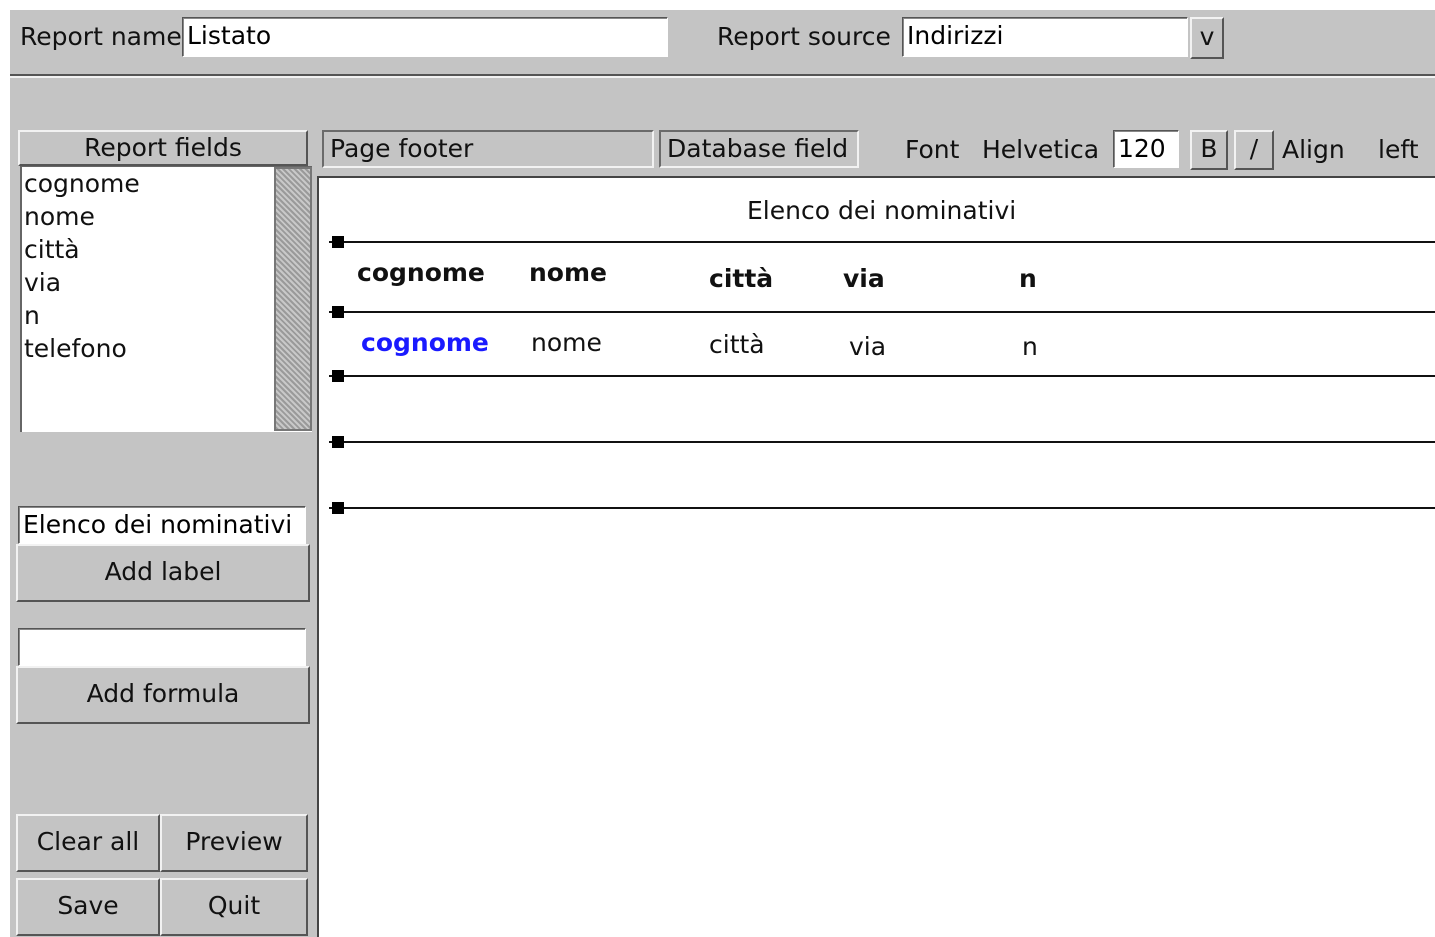 This screenshot has width=1435, height=937. Describe the element at coordinates (149, 317) in the screenshot. I see `list-item: n` at that location.